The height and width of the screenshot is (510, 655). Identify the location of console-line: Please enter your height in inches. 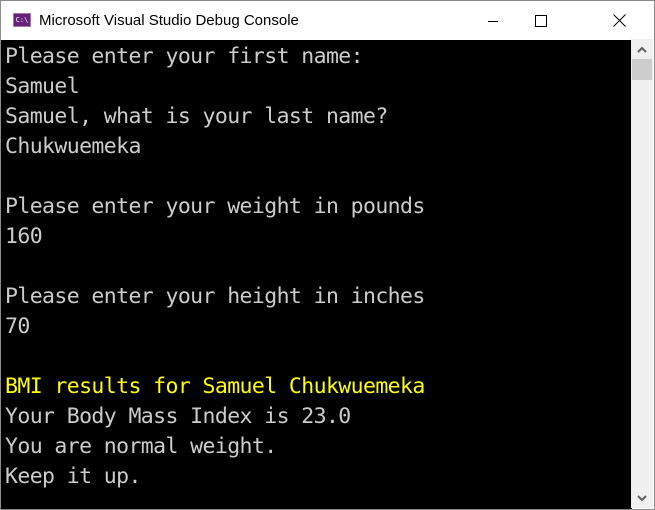
(215, 296).